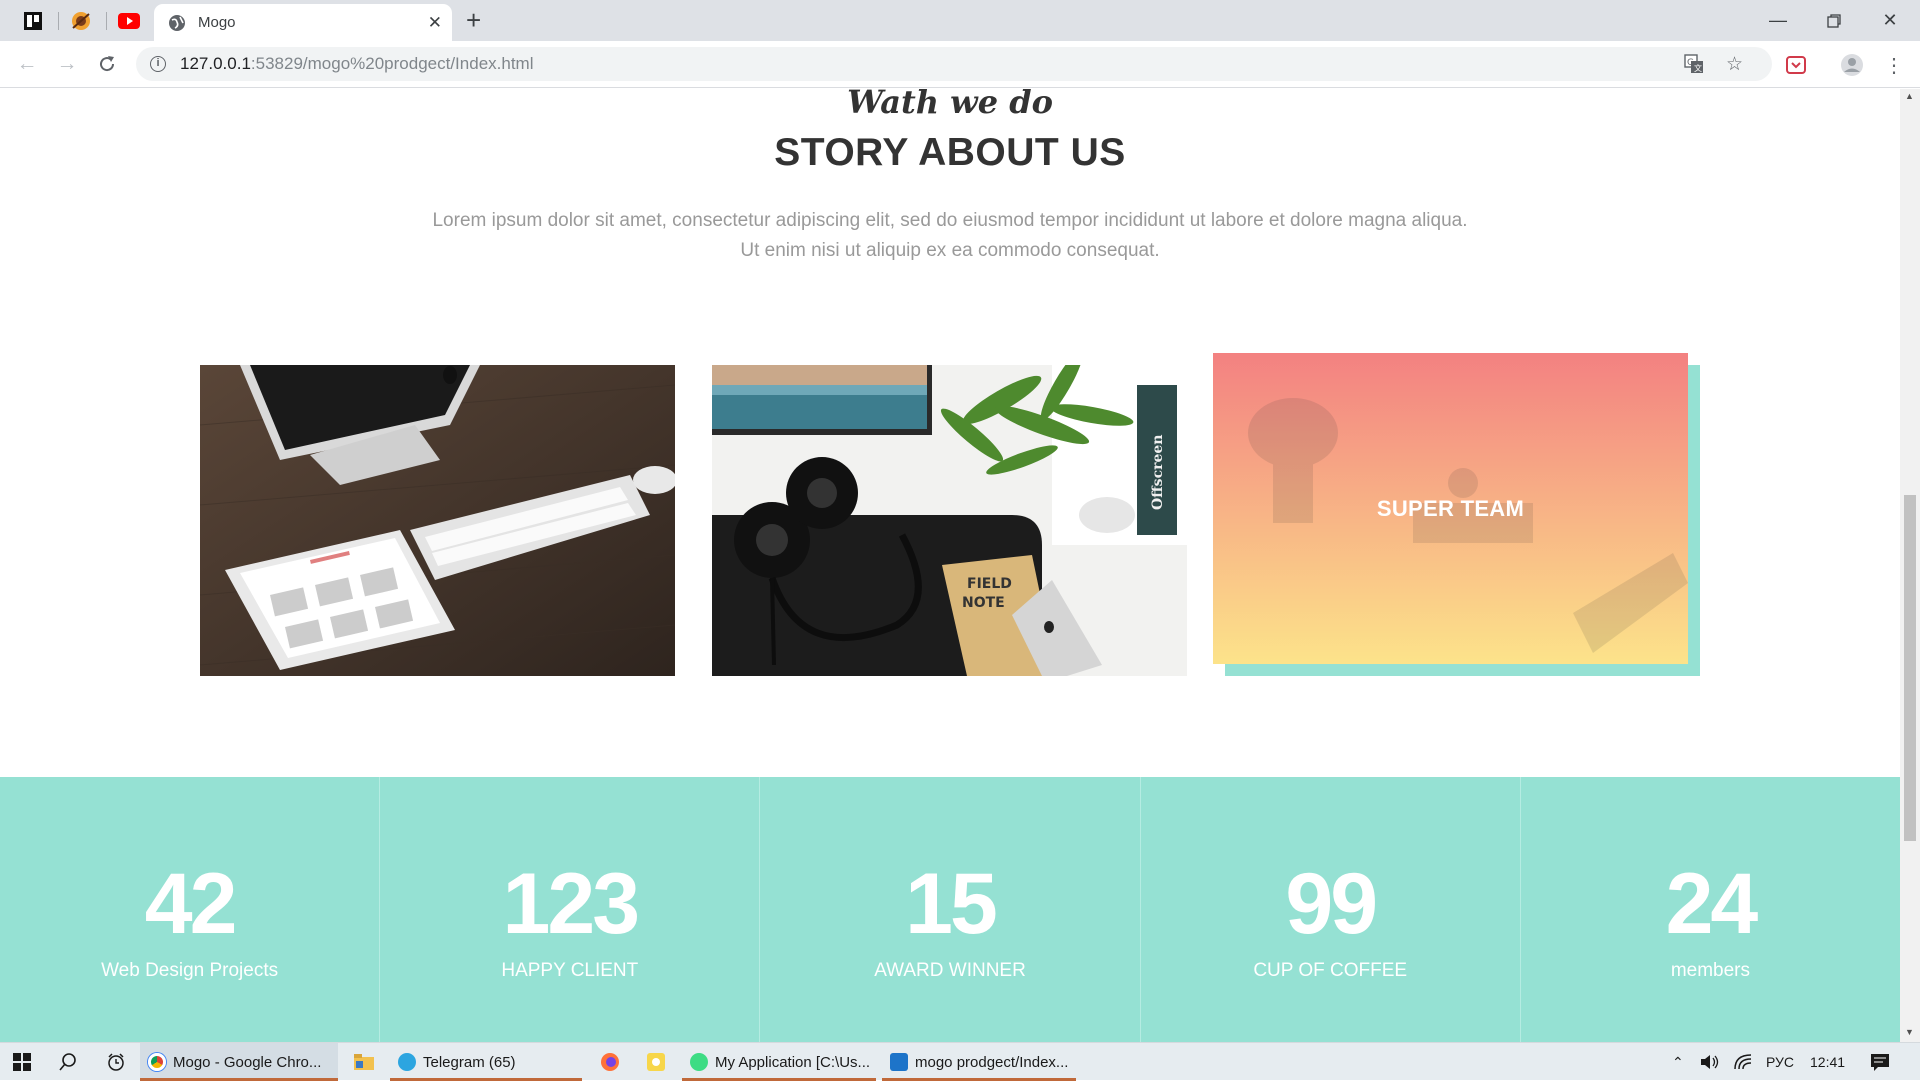 The image size is (1920, 1081). I want to click on menu-kebab-icon: ⋮, so click(1894, 65).